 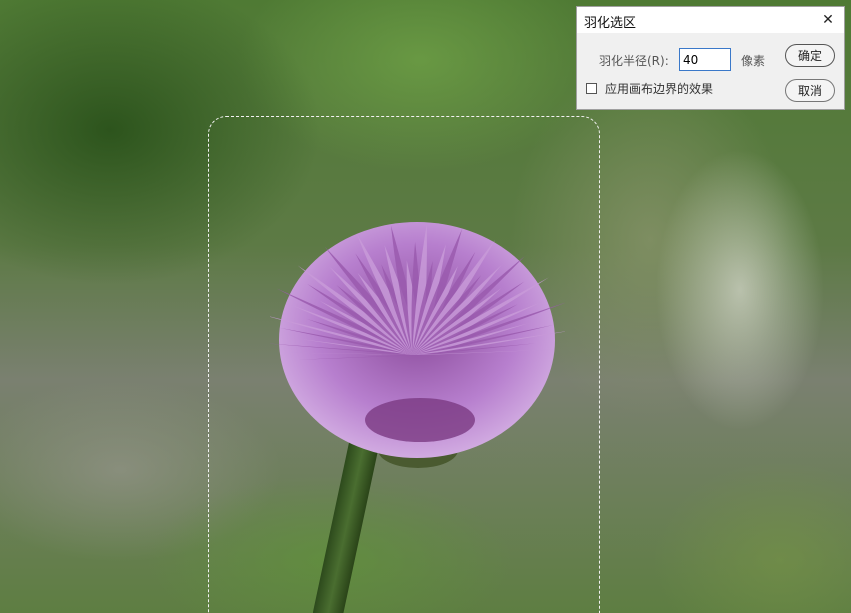 I want to click on feather-selection-dialog: 羽化选区 ✕ 羽化半径(R): 像素 应用画布边界的效果 确定 取消, so click(x=710, y=58).